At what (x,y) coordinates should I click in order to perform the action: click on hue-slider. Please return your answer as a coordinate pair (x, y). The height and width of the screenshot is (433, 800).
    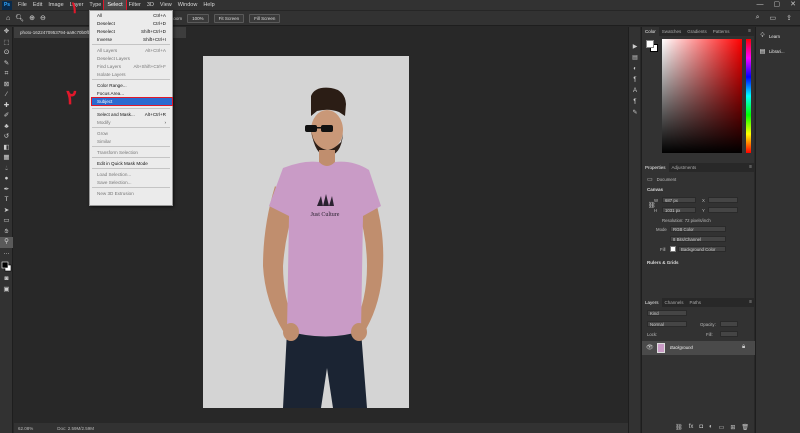
    Looking at the image, I should click on (748, 96).